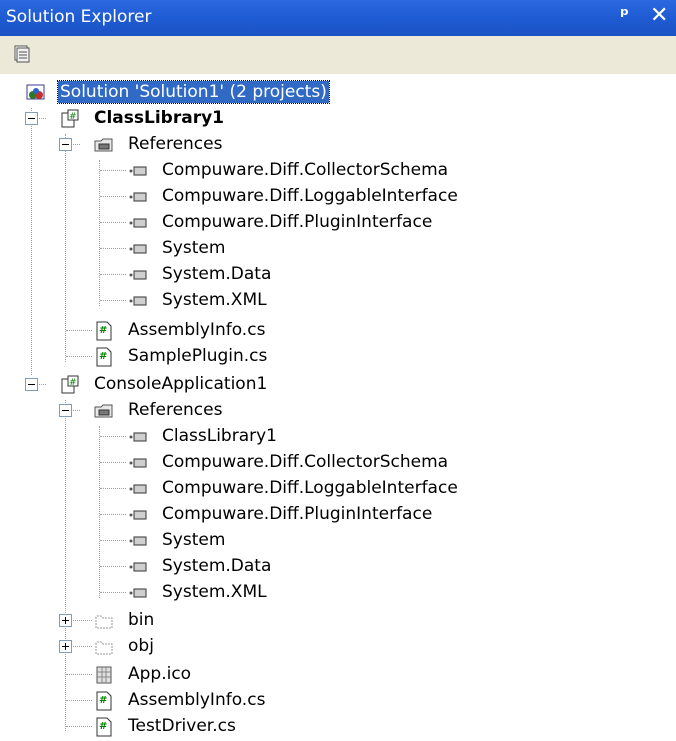 The image size is (676, 741). I want to click on project-label: ClassLibrary1, so click(159, 118).